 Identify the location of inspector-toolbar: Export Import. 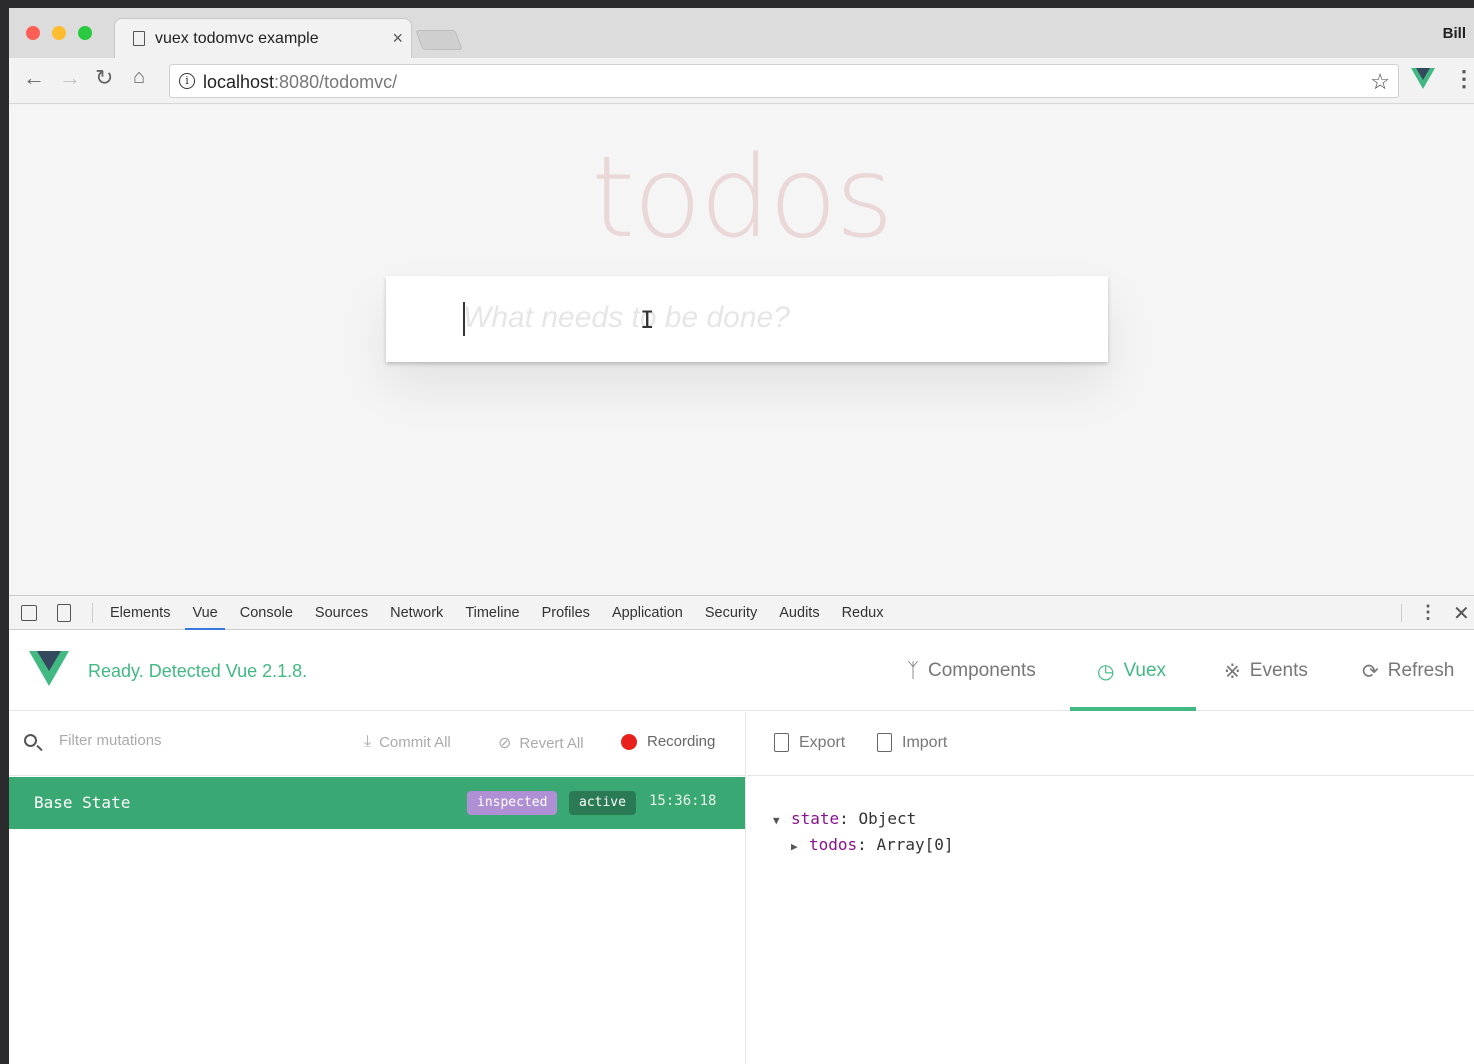
(1110, 744).